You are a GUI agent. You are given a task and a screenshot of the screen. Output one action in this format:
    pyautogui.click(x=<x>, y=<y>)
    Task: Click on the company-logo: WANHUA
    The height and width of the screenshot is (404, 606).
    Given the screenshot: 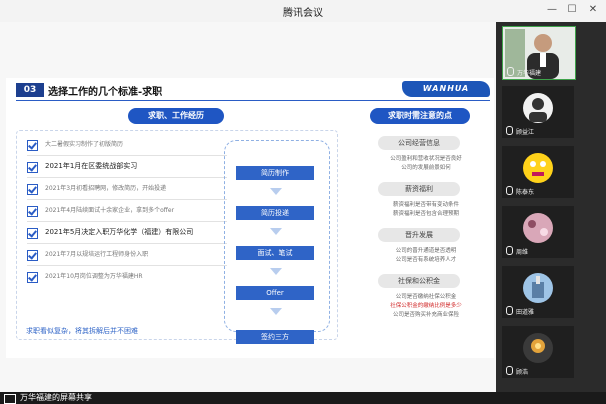 What is the action you would take?
    pyautogui.click(x=446, y=89)
    